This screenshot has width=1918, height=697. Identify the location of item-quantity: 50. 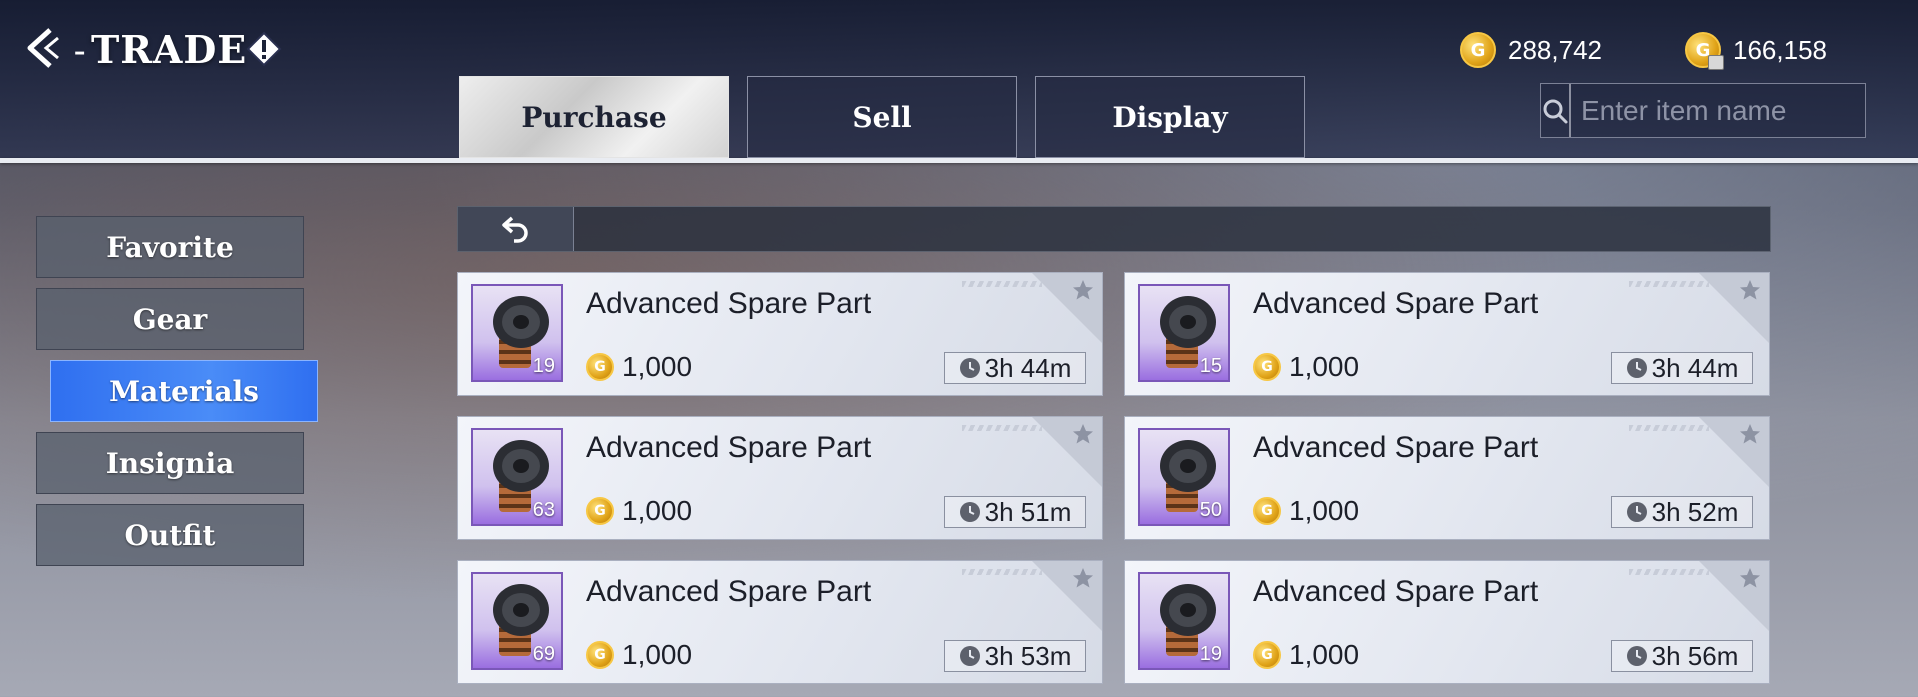
(1210, 510).